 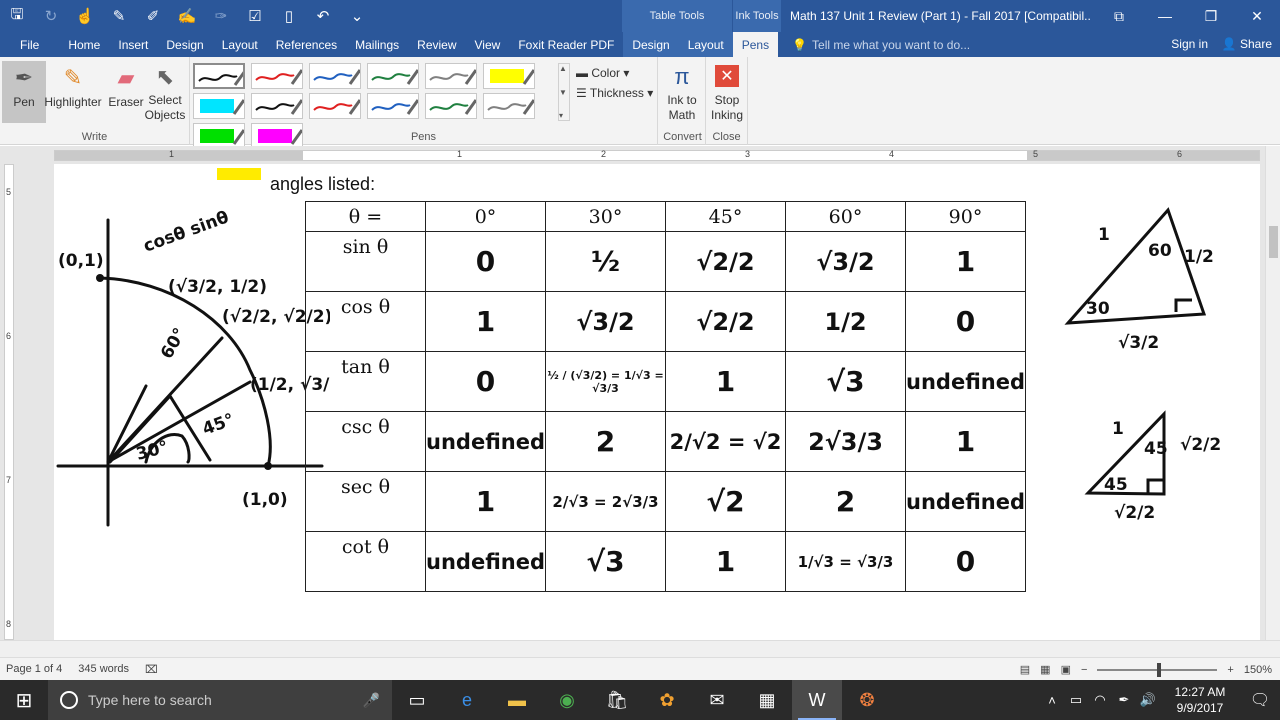 I want to click on chrome-icon: ◉, so click(x=567, y=700).